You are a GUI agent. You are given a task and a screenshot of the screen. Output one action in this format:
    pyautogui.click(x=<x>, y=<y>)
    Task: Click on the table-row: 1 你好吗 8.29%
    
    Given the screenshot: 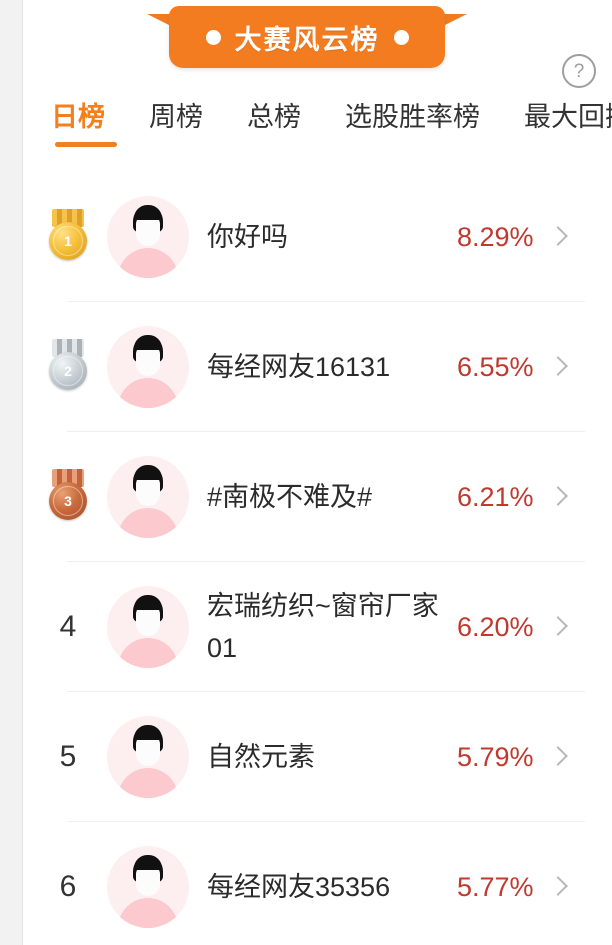 What is the action you would take?
    pyautogui.click(x=317, y=237)
    